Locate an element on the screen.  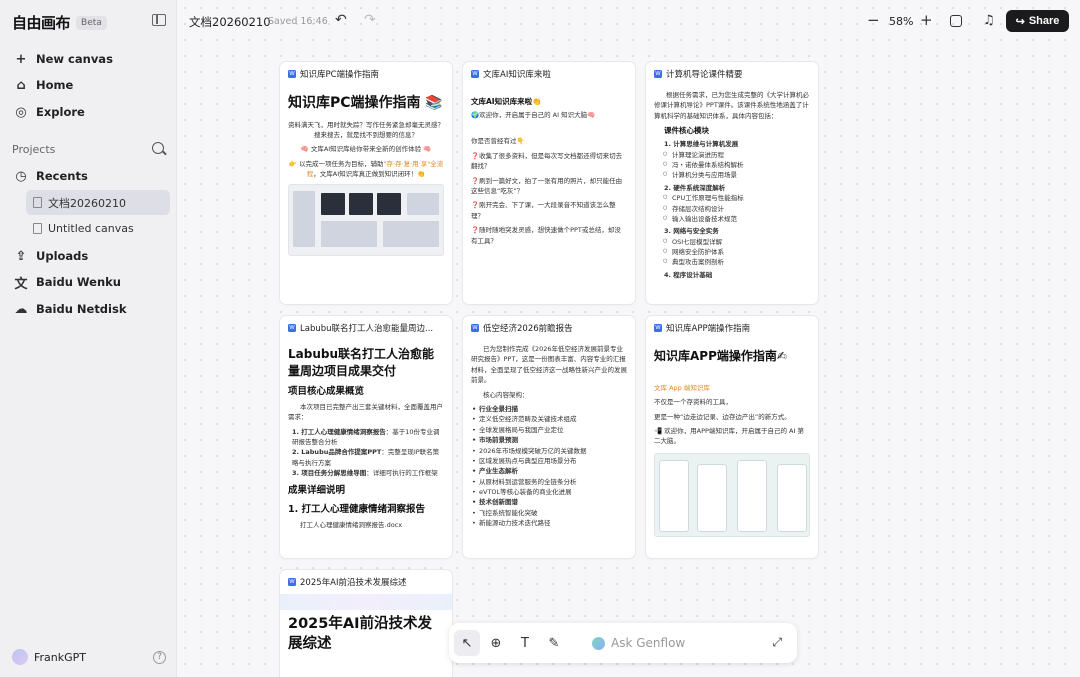
card-paragraph: ❓收集了很多资料，但是每次写文档都还得切来切去翻找？ is located at coordinates (547, 161).